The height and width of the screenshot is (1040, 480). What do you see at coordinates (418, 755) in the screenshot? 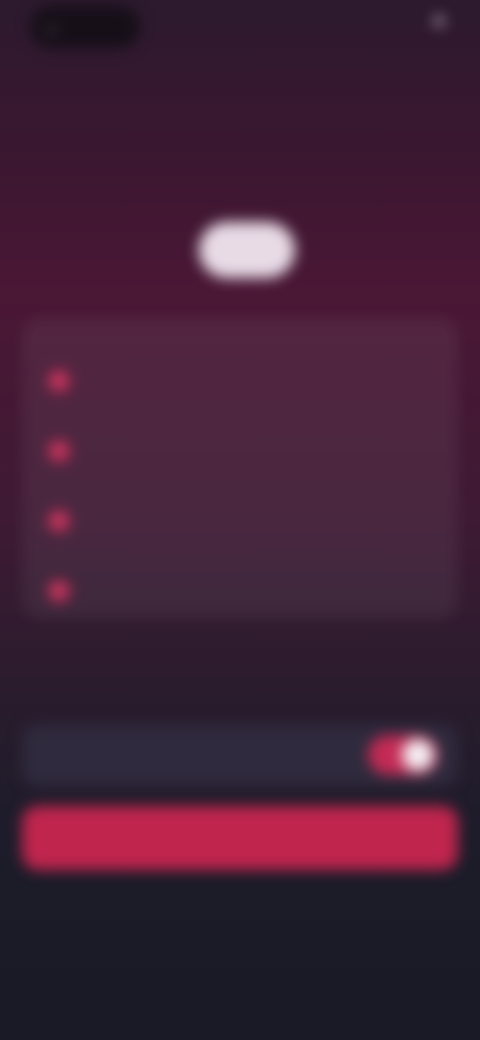
I see `toggle-knob` at bounding box center [418, 755].